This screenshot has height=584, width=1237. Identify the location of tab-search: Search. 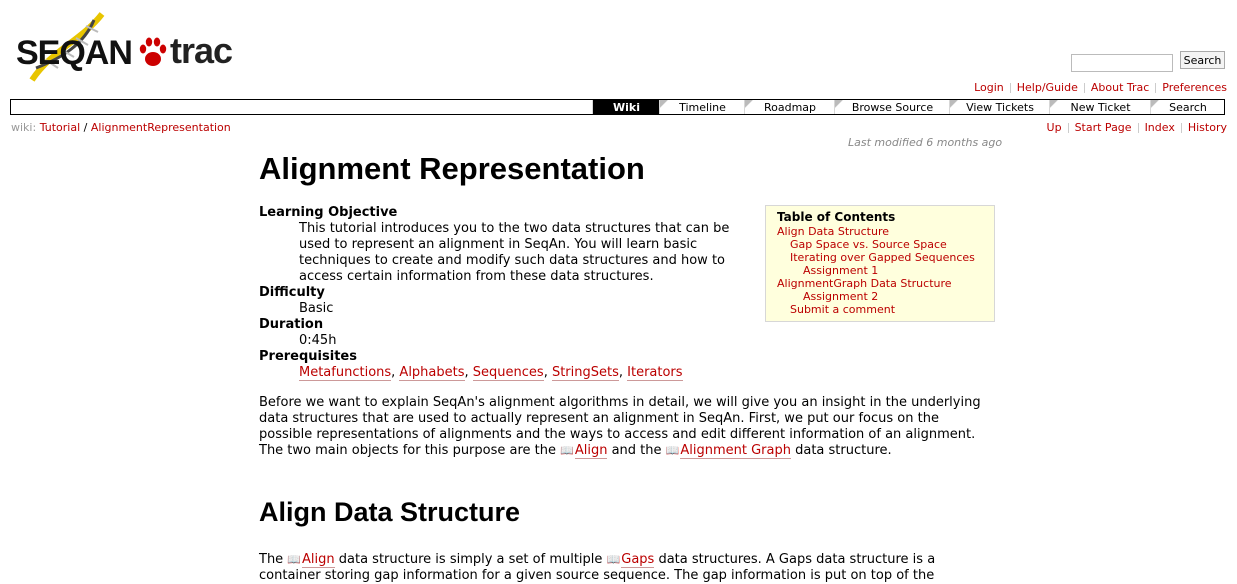
(1187, 107).